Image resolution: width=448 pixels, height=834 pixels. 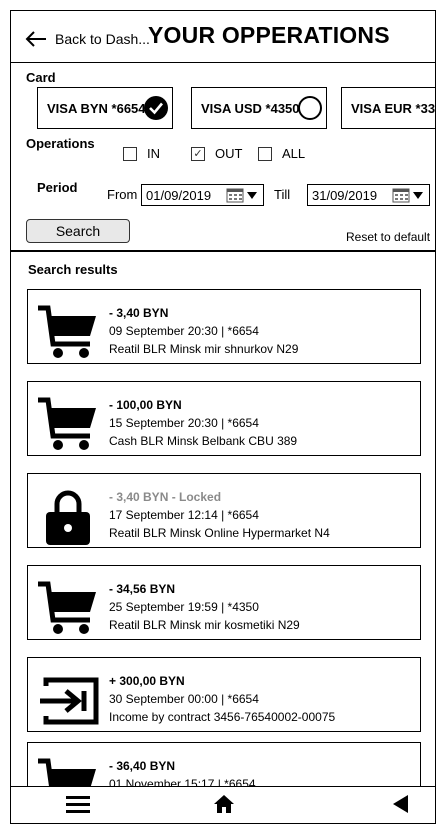 What do you see at coordinates (310, 108) in the screenshot?
I see `radio-unselected-icon` at bounding box center [310, 108].